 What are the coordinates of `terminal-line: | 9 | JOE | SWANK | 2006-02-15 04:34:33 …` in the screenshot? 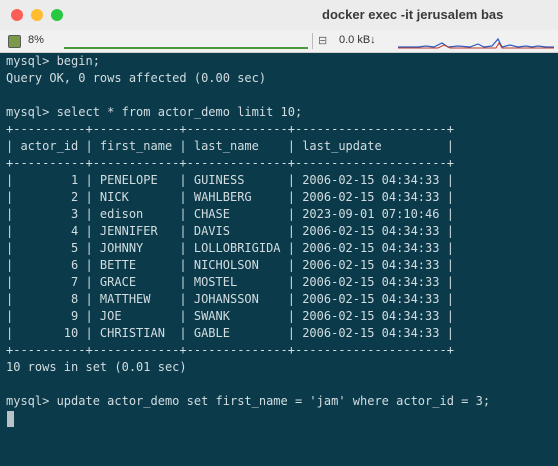 It's located at (230, 316).